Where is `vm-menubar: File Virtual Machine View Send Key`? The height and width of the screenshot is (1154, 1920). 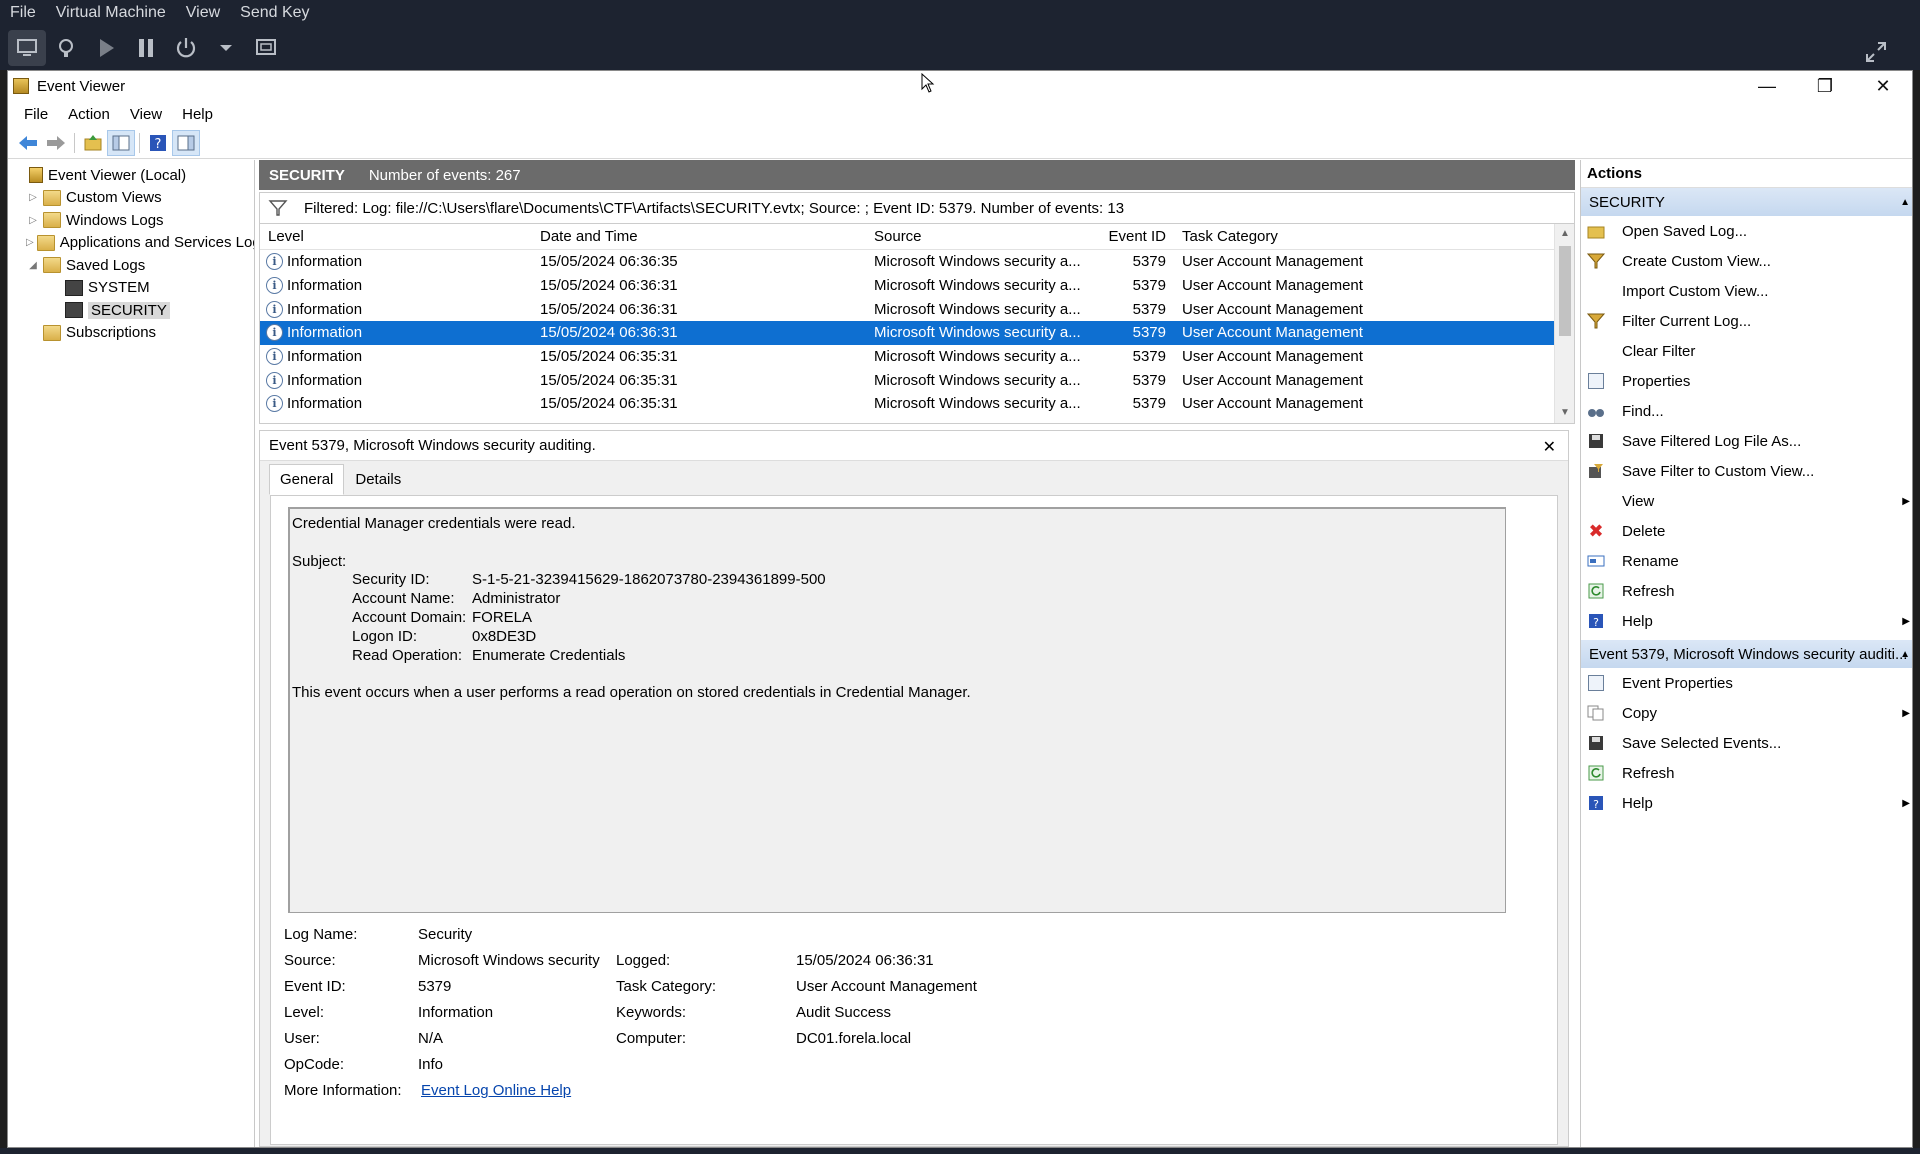
vm-menubar: File Virtual Machine View Send Key is located at coordinates (960, 13).